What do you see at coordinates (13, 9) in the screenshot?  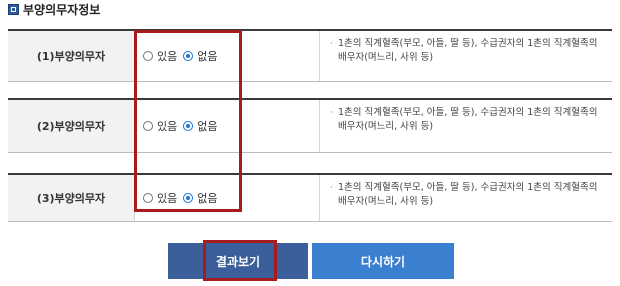 I see `section-icon` at bounding box center [13, 9].